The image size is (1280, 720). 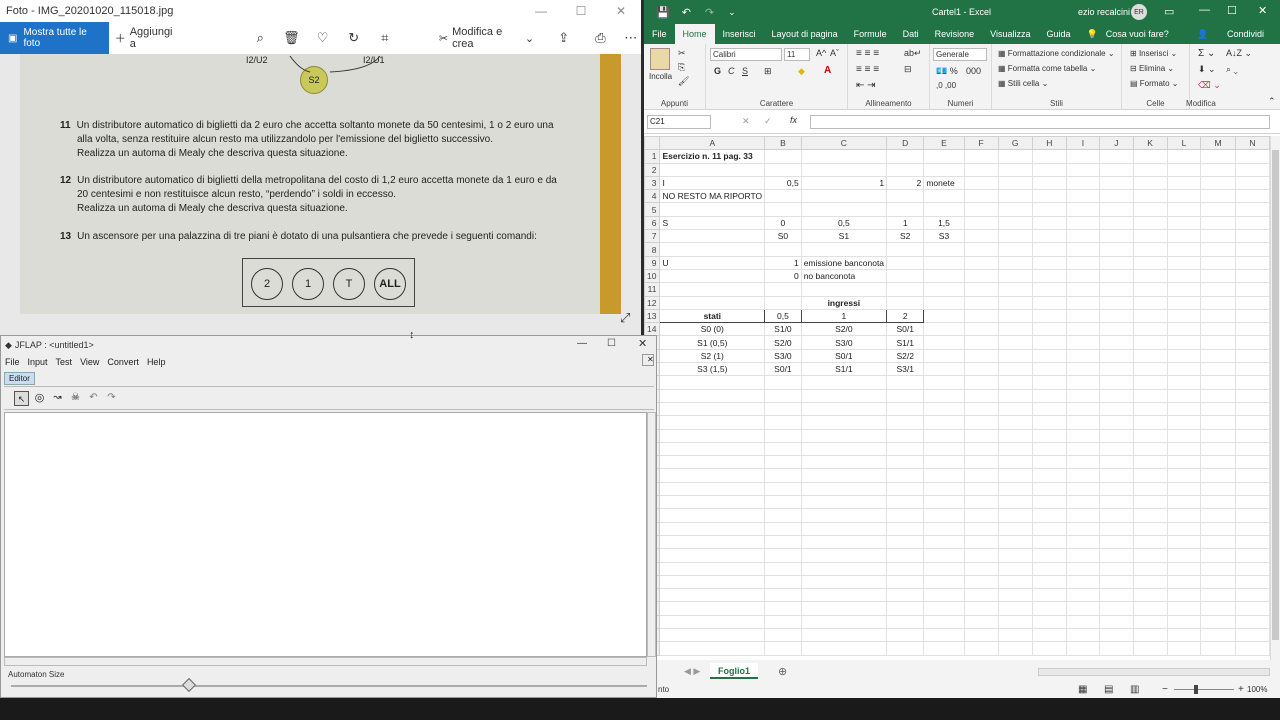 I want to click on cell: S1/0, so click(x=783, y=329).